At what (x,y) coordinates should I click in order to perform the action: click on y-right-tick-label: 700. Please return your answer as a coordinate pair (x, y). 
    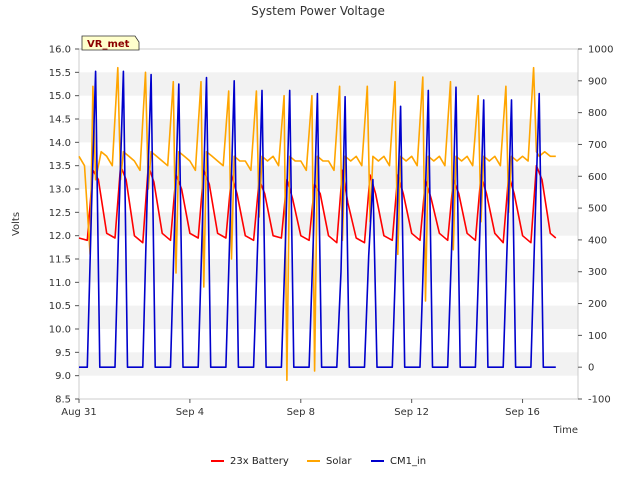
    Looking at the image, I should click on (597, 145).